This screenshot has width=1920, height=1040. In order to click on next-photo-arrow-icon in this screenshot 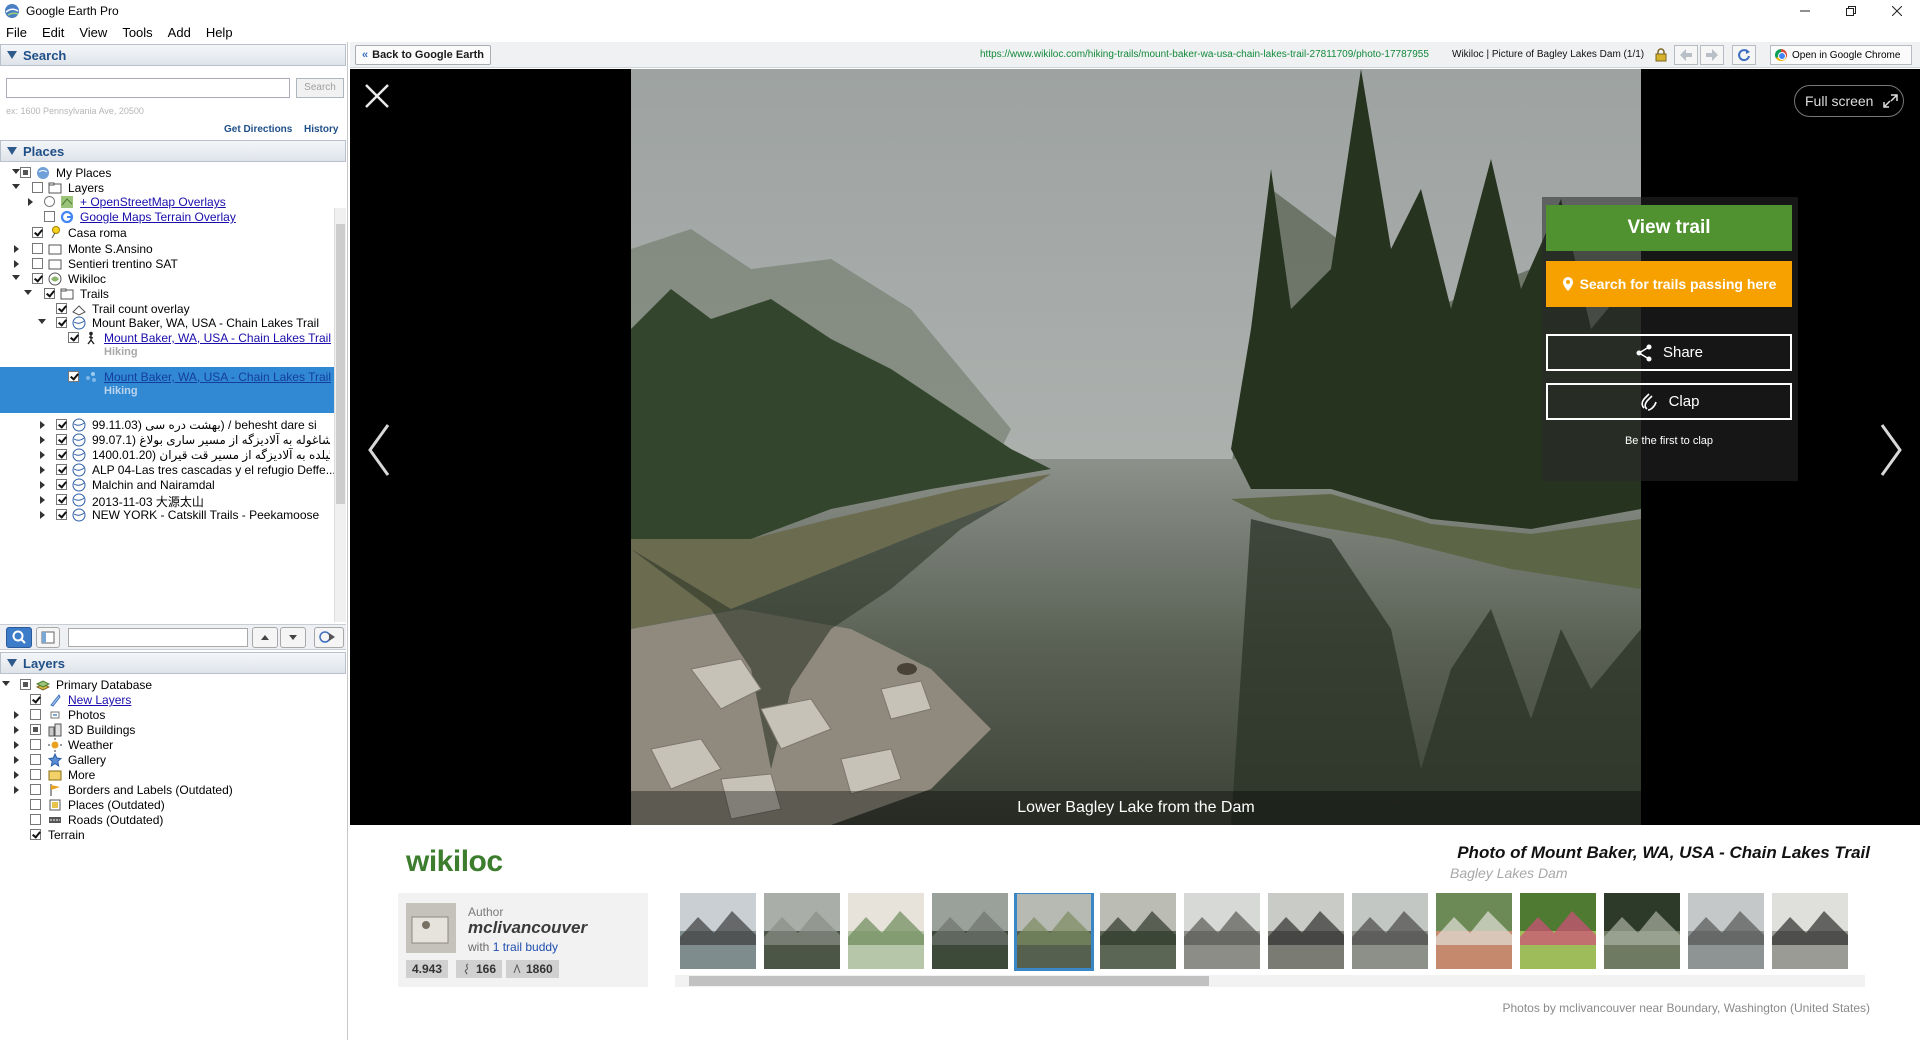, I will do `click(1891, 450)`.